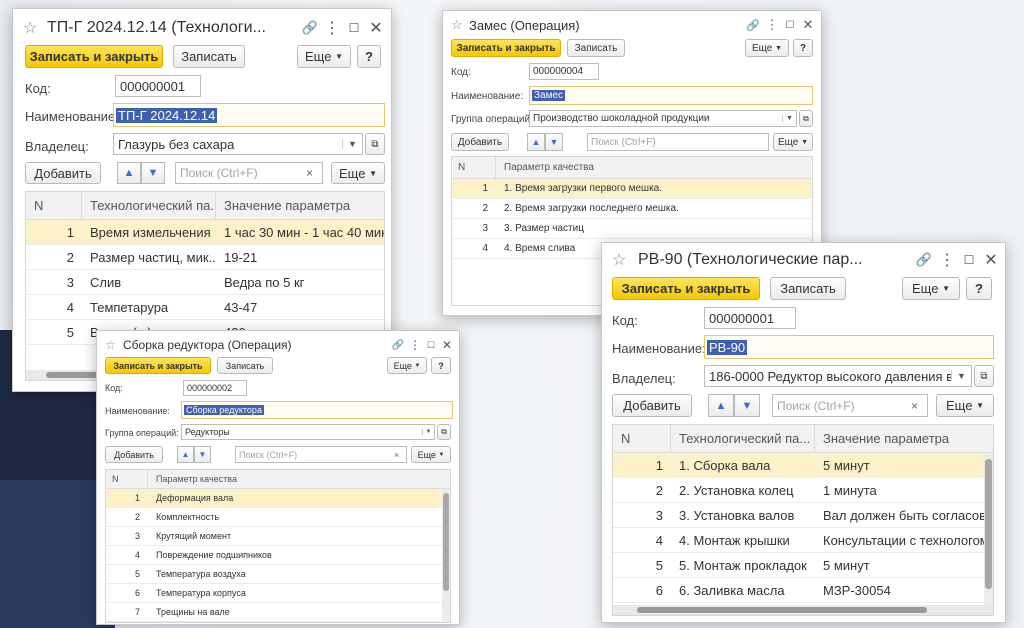 The height and width of the screenshot is (628, 1024). Describe the element at coordinates (205, 282) in the screenshot. I see `table-row: 3 Слив Ведра по 5 кг` at that location.